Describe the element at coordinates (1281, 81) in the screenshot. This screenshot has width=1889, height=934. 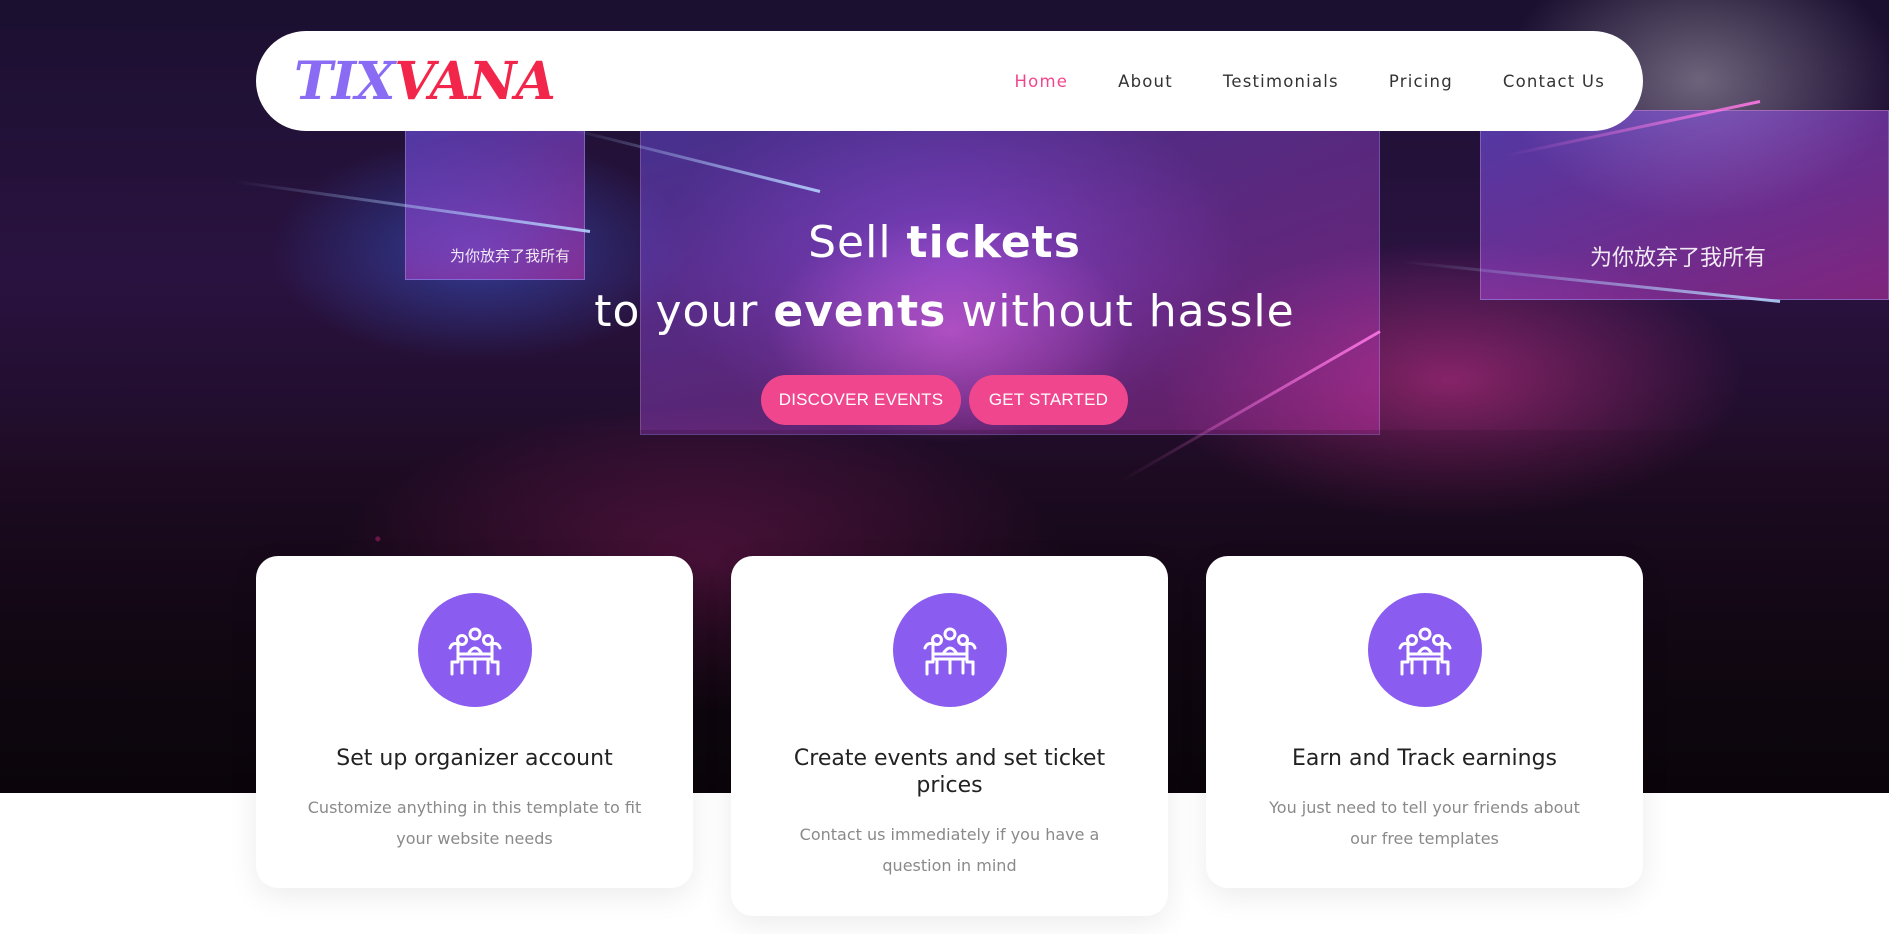
I see `nav-testimonials: Testimonials` at that location.